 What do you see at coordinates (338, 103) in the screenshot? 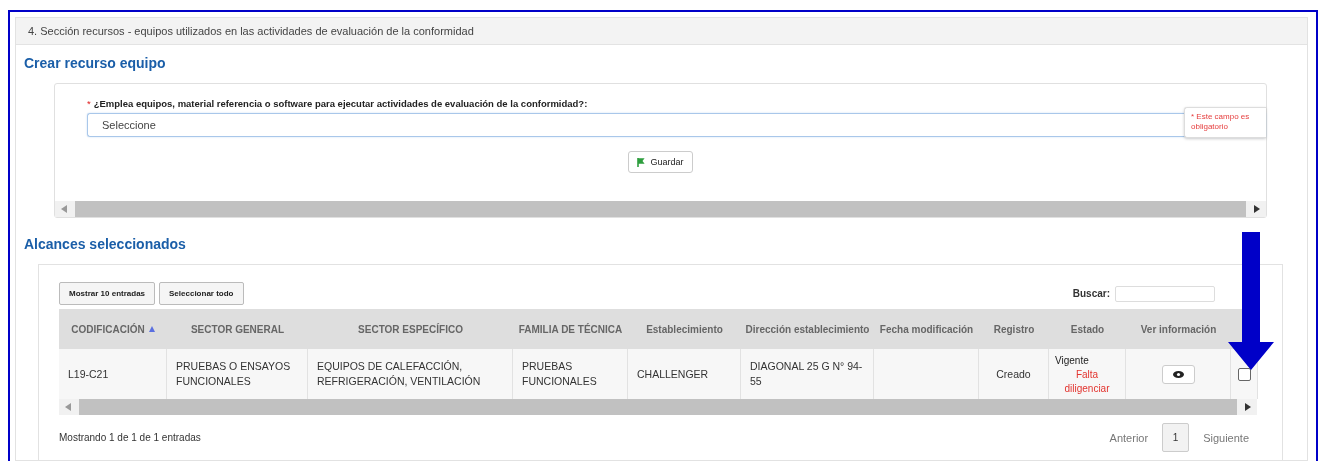
I see `field-label: * ¿Emplea equipos, material referencia o software para ejecutar actividades de evaluación de la conformidad?:` at bounding box center [338, 103].